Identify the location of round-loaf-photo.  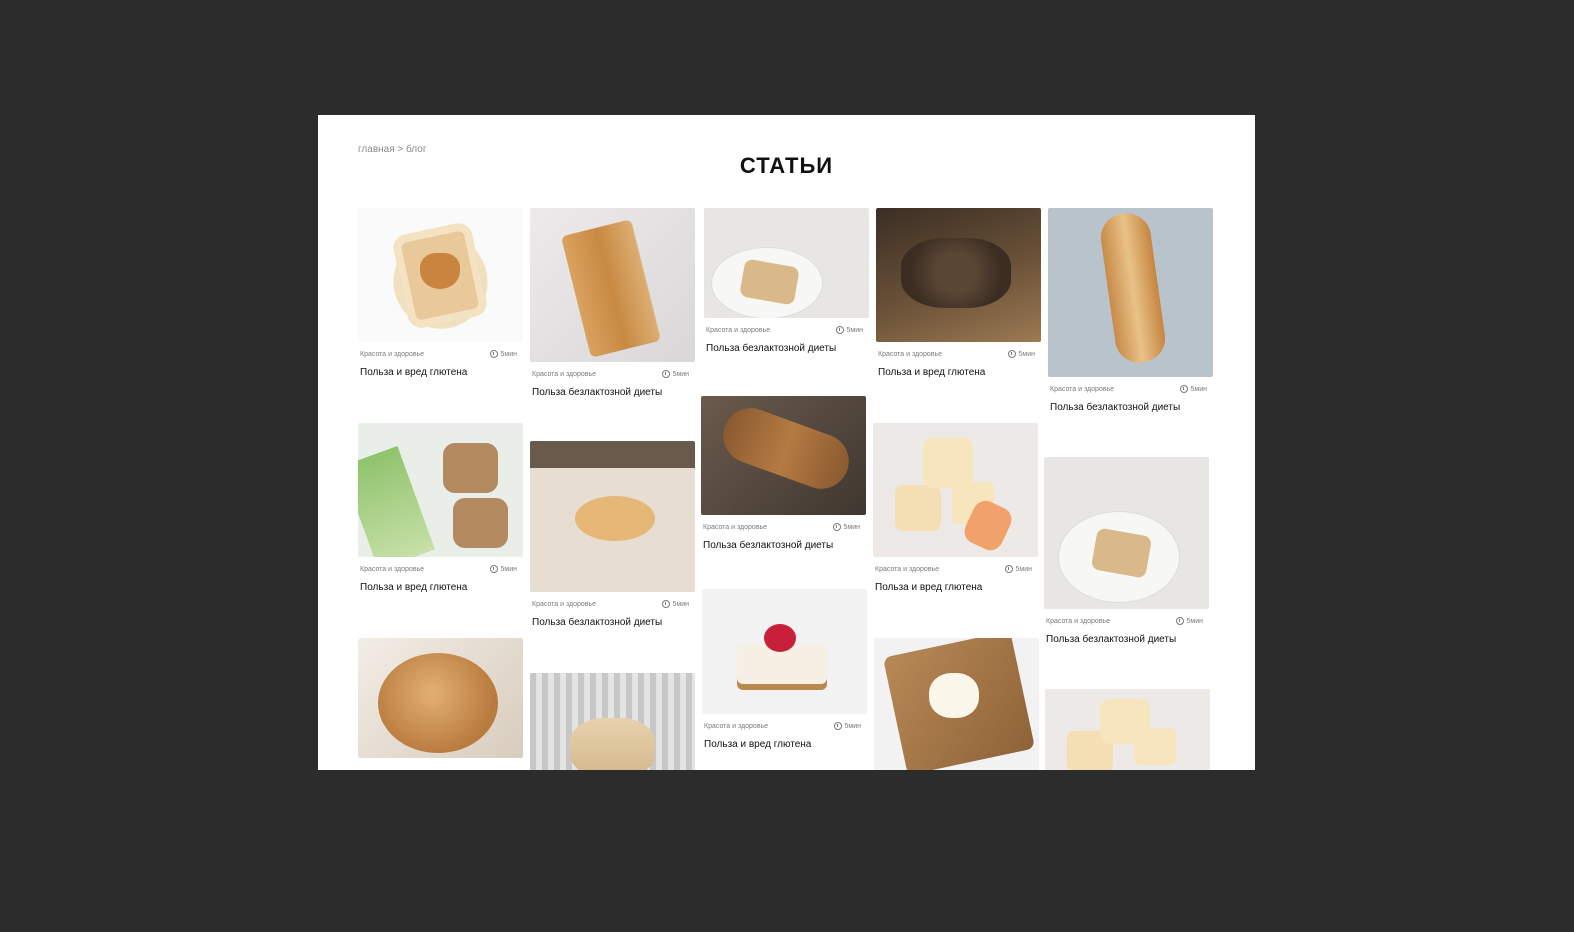
(440, 698).